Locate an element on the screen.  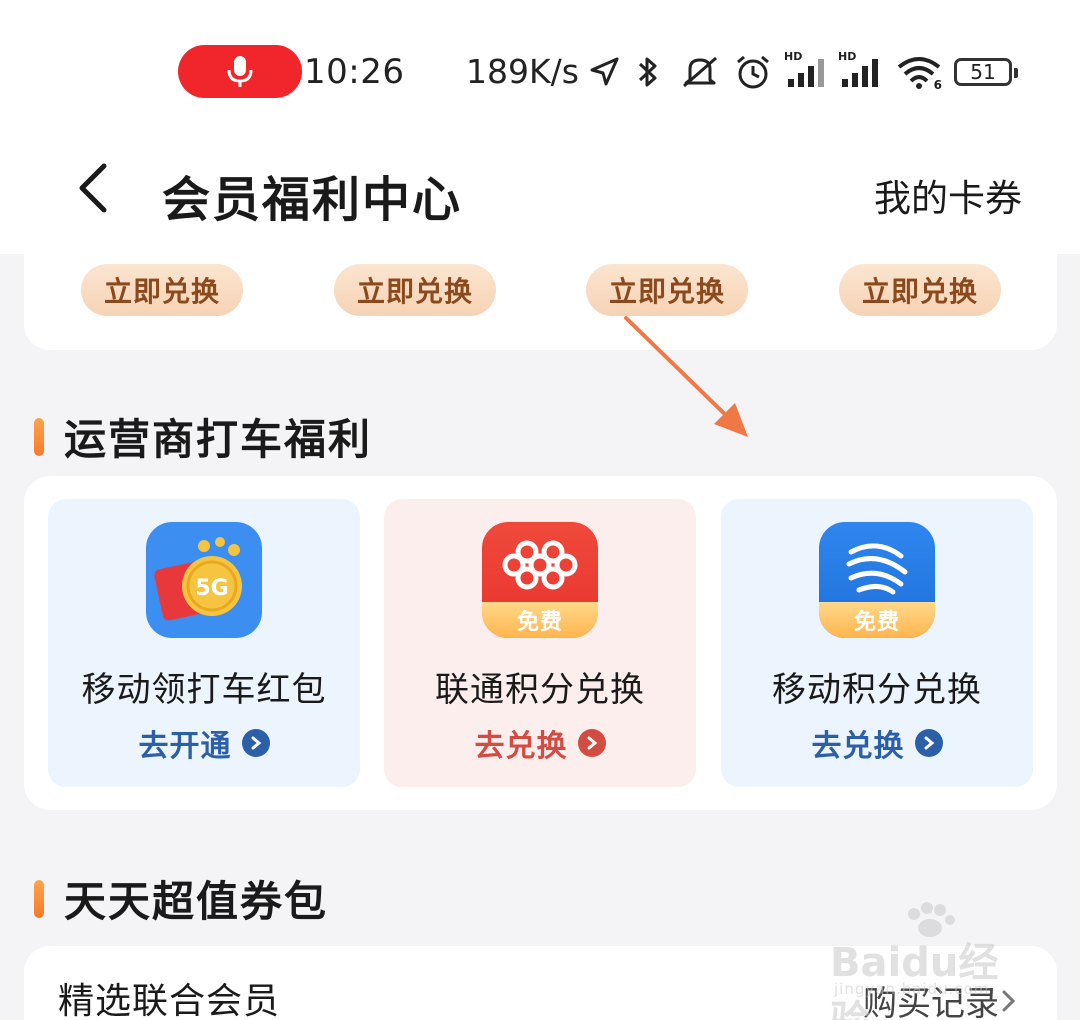
chevron-left-icon is located at coordinates (93, 188).